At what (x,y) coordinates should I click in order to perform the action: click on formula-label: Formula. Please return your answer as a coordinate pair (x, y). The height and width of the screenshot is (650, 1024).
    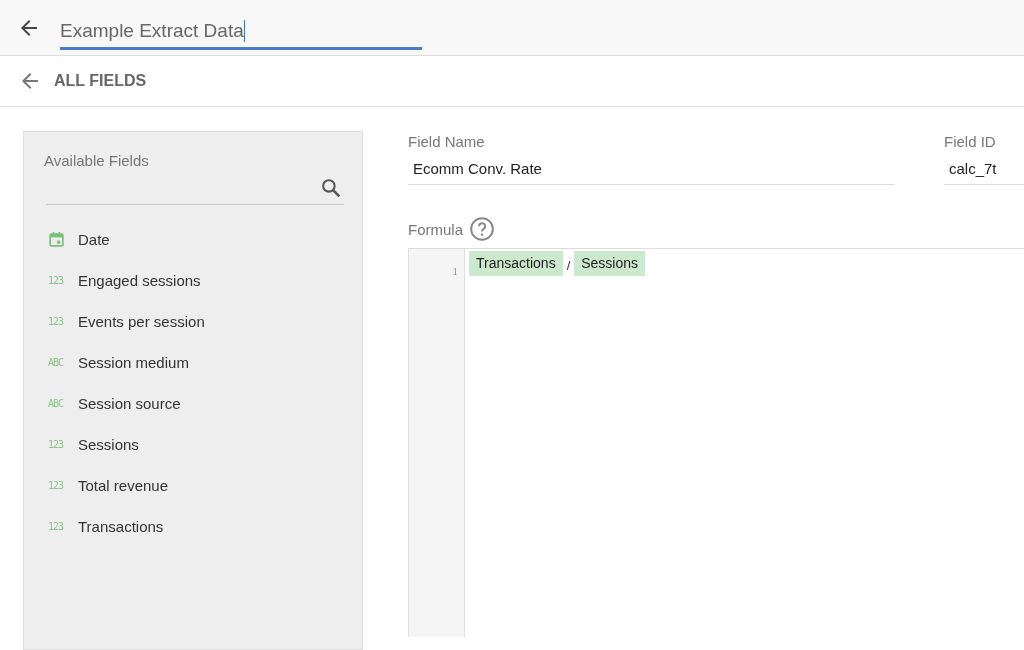
    Looking at the image, I should click on (435, 229).